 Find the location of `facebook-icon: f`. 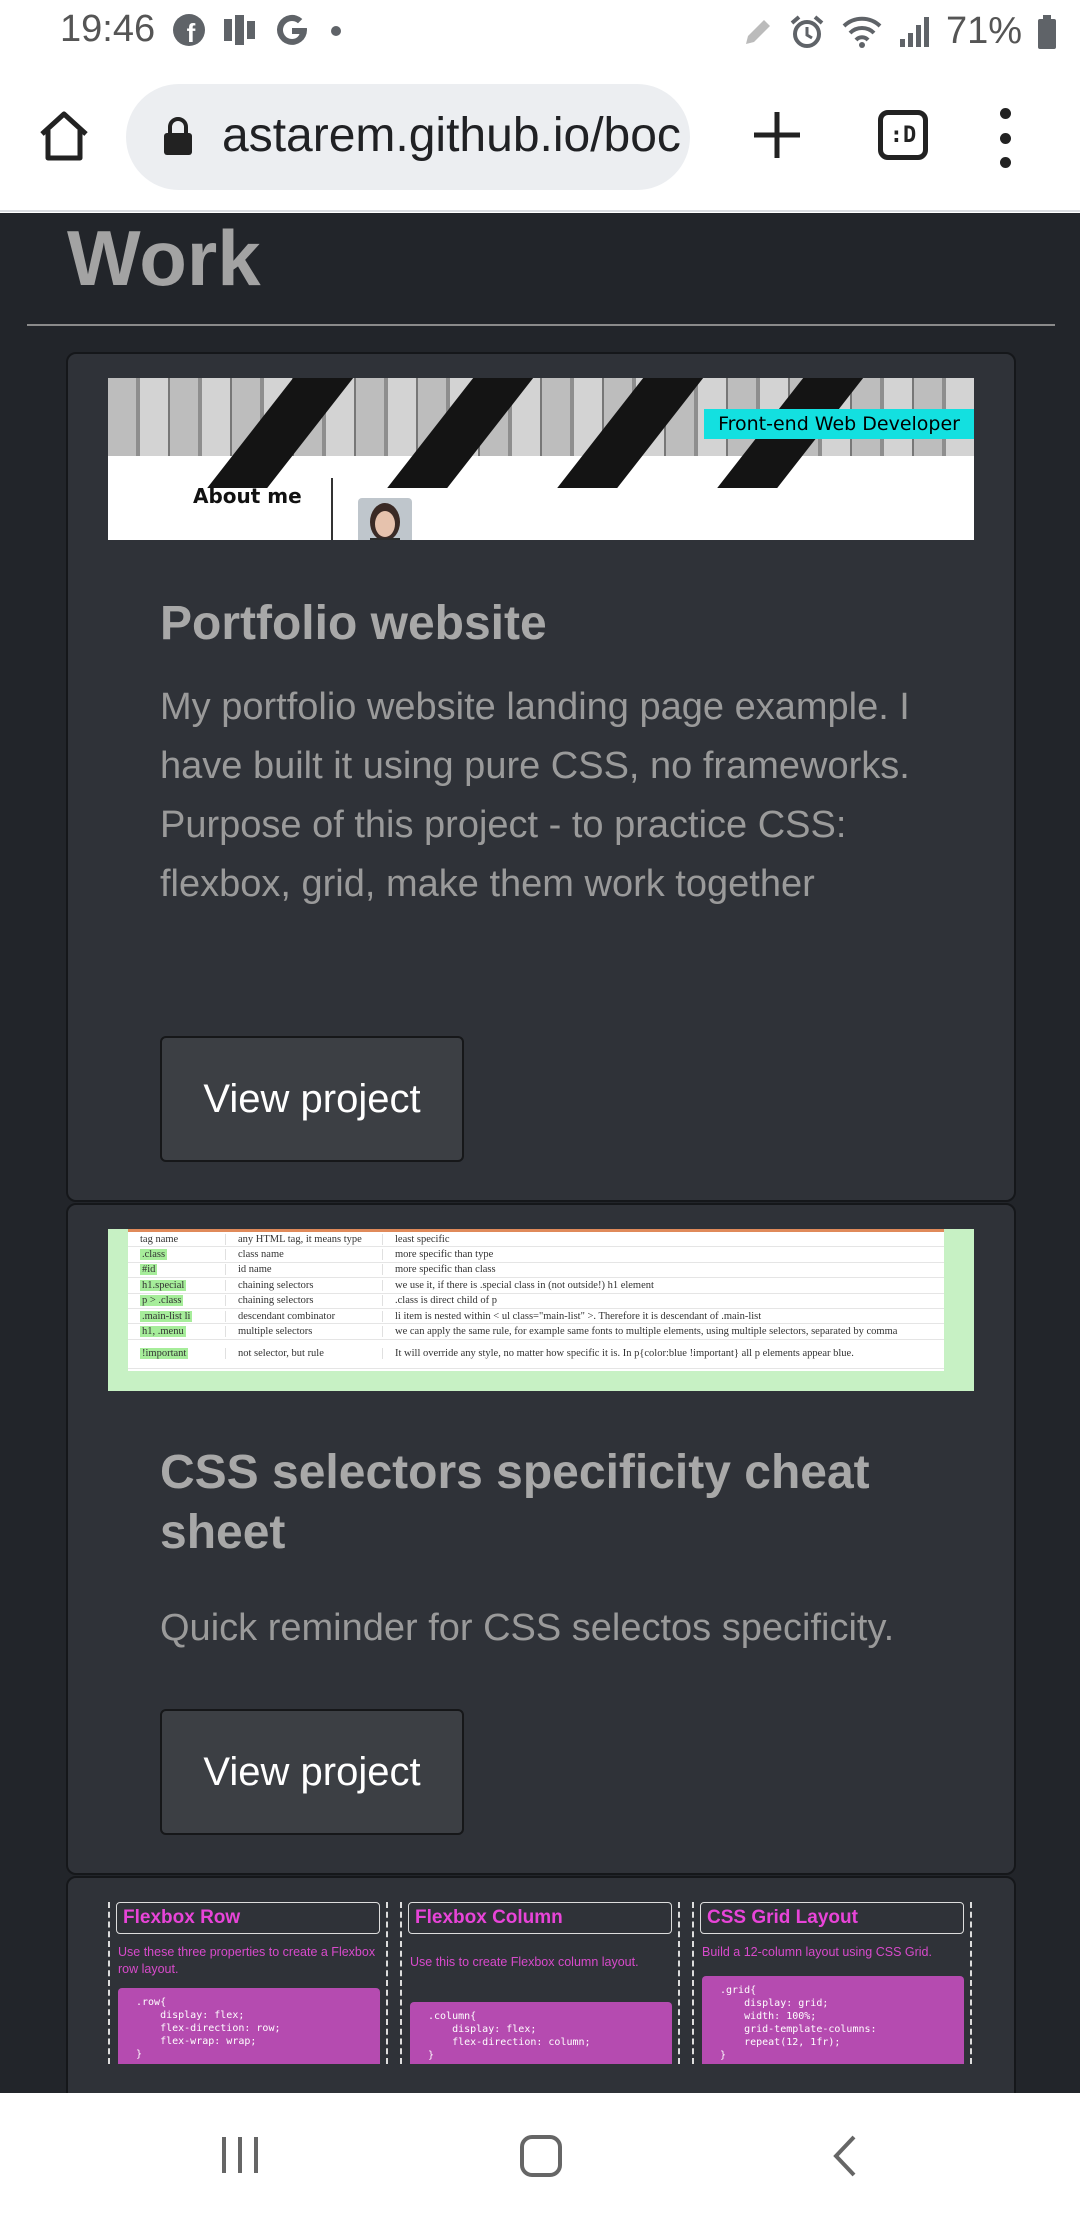

facebook-icon: f is located at coordinates (189, 30).